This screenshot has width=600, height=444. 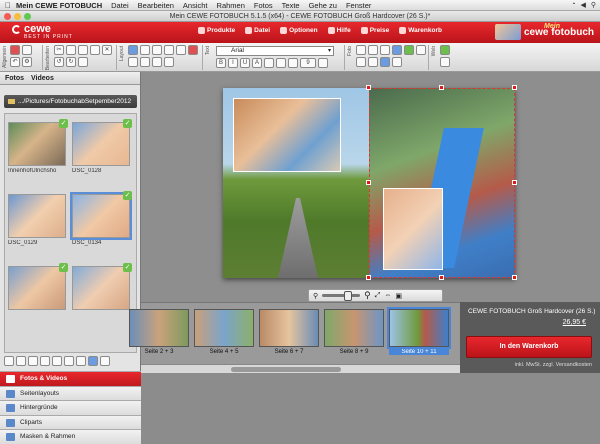 What do you see at coordinates (95, 50) in the screenshot?
I see `duplicate-icon` at bounding box center [95, 50].